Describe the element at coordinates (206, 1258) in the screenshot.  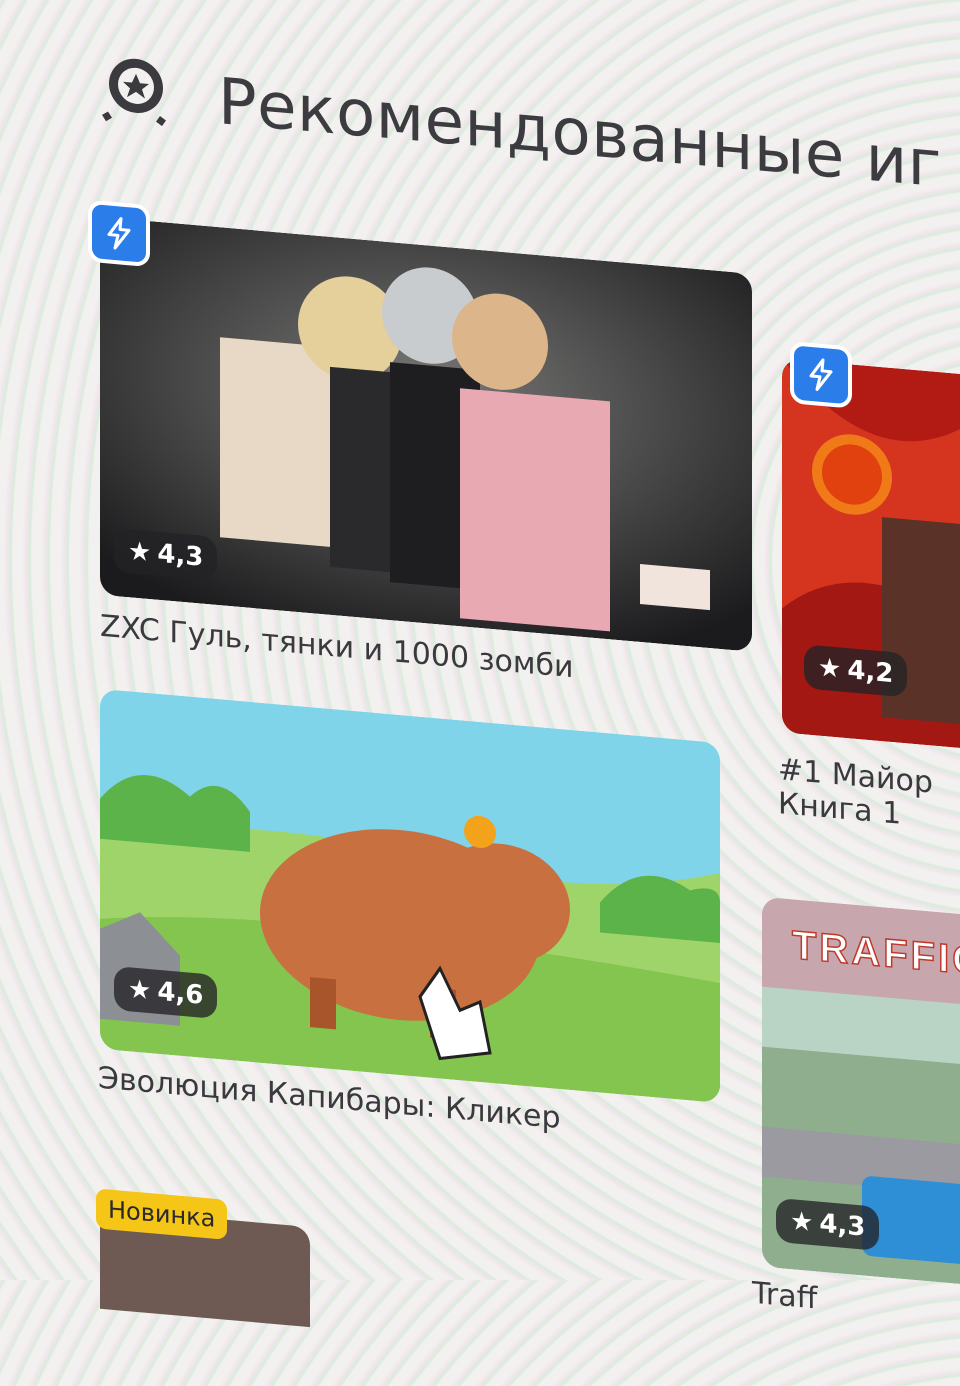
I see `game-card-new: Новинка` at that location.